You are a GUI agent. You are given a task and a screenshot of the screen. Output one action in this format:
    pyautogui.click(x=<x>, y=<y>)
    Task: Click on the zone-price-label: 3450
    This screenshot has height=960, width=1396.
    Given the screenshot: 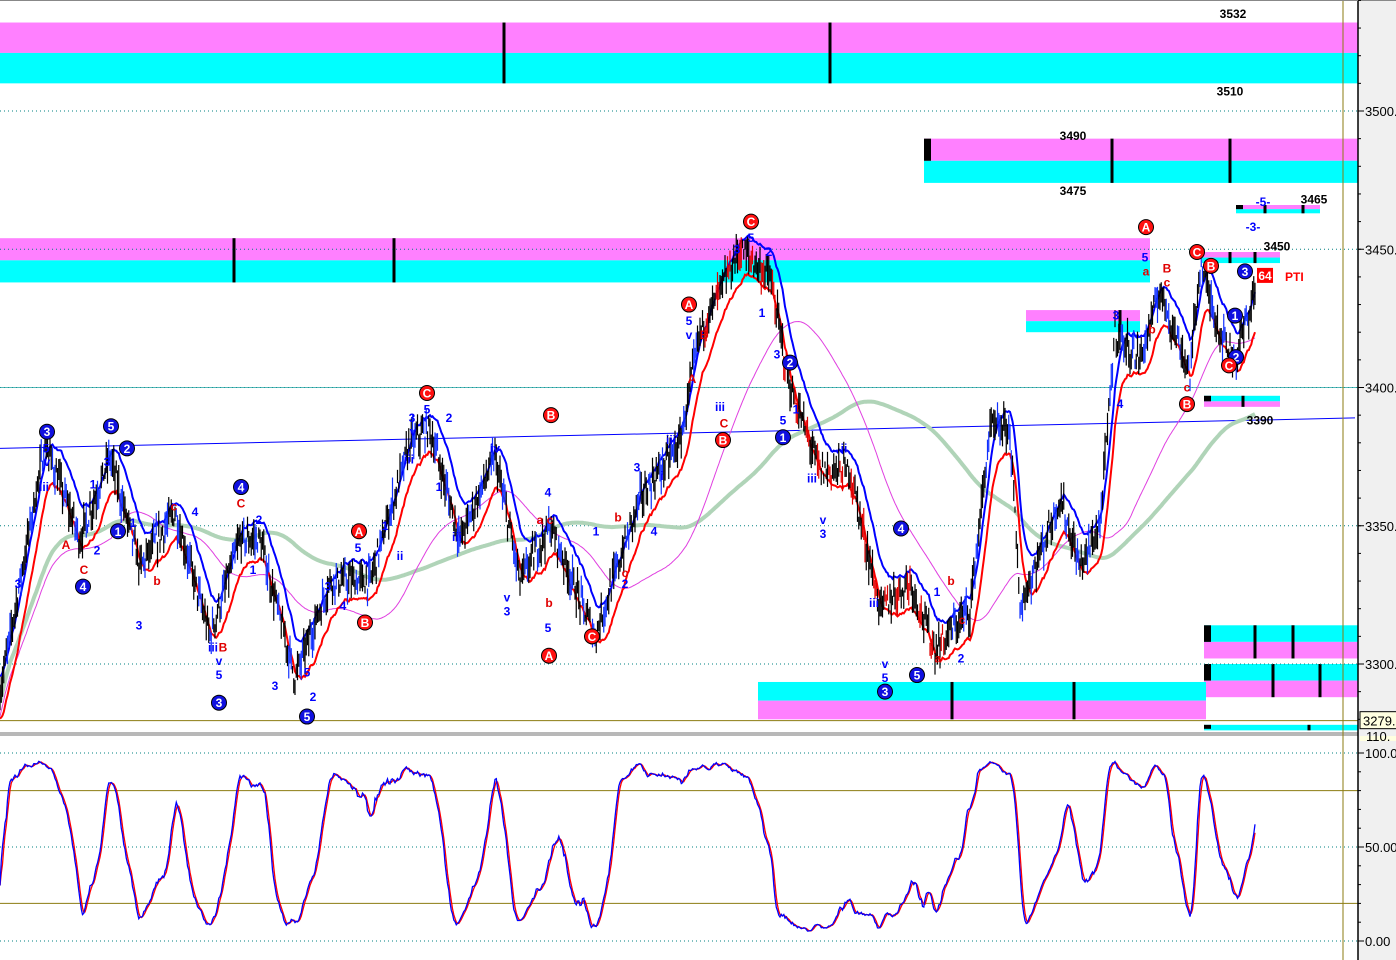 What is the action you would take?
    pyautogui.click(x=1277, y=246)
    